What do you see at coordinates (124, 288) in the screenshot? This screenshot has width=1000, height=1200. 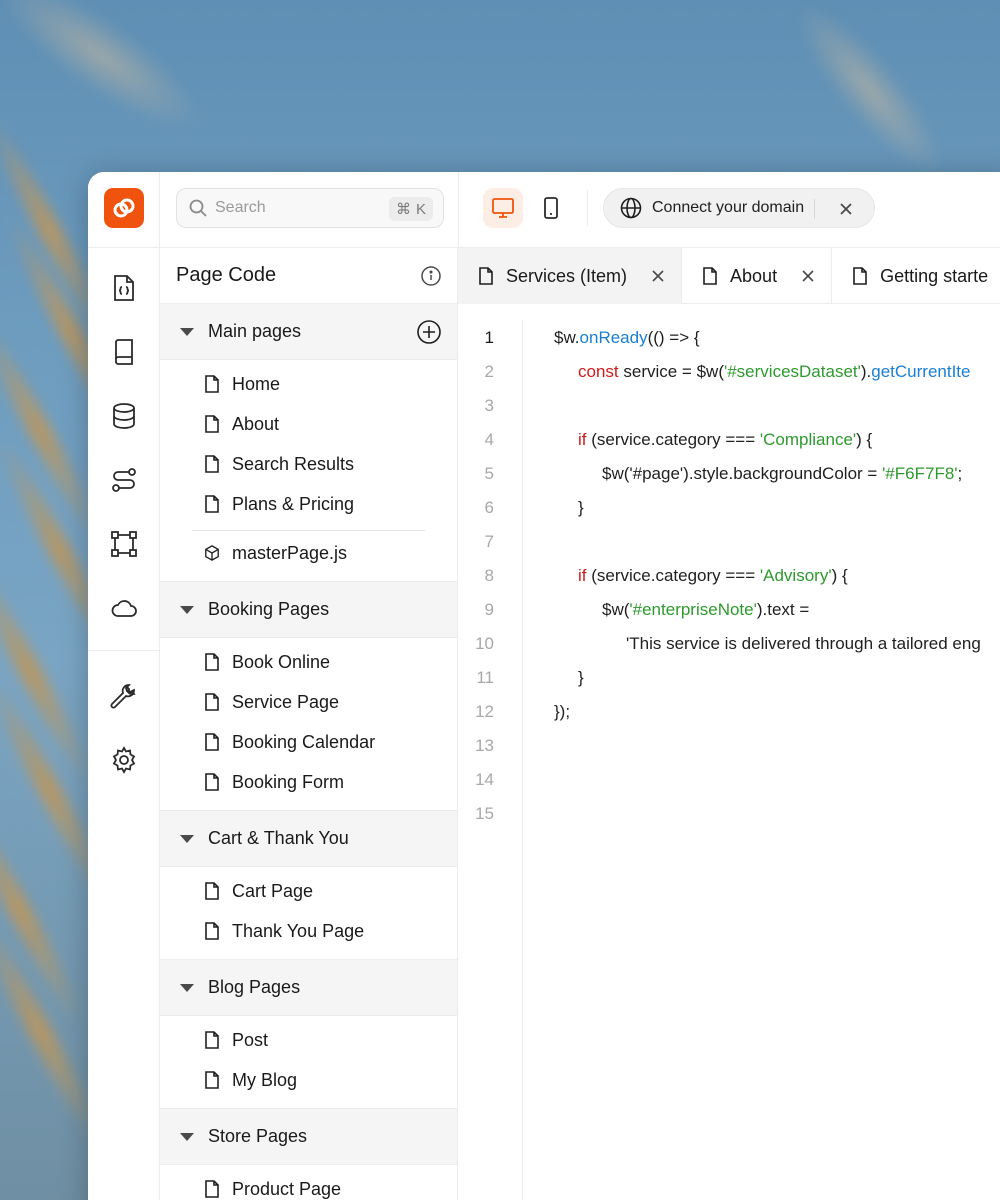 I see `code-file-icon` at bounding box center [124, 288].